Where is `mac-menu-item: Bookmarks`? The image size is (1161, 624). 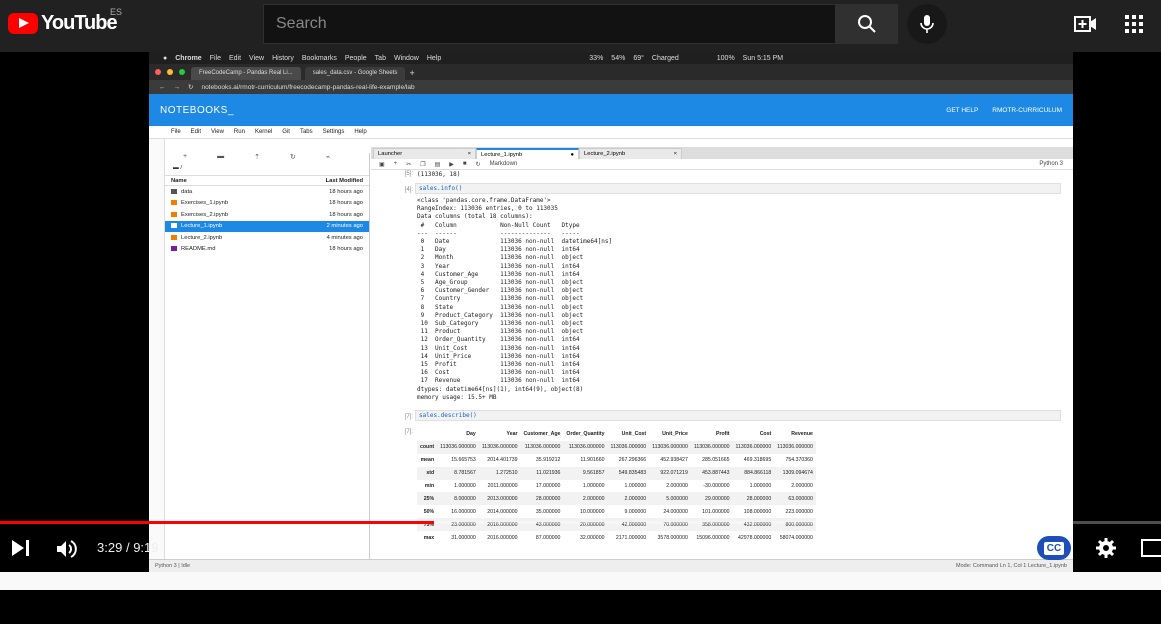 mac-menu-item: Bookmarks is located at coordinates (319, 58).